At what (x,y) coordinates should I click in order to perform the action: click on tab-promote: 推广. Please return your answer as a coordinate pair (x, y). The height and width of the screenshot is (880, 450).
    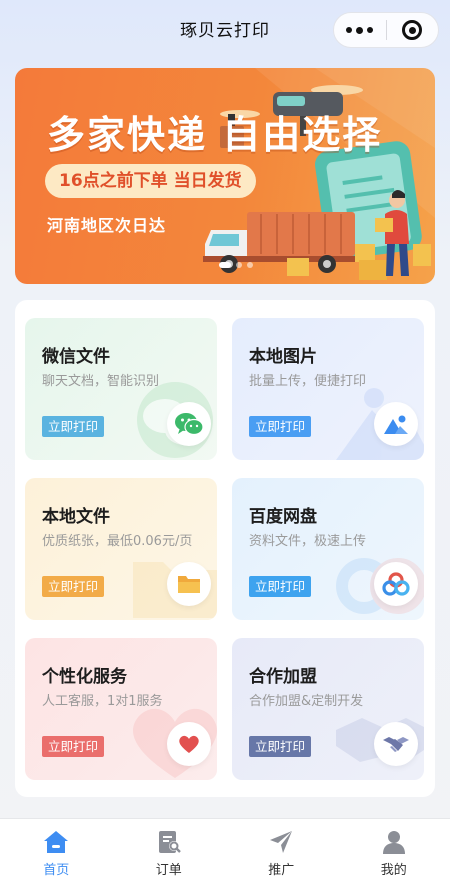
    Looking at the image, I should click on (281, 849).